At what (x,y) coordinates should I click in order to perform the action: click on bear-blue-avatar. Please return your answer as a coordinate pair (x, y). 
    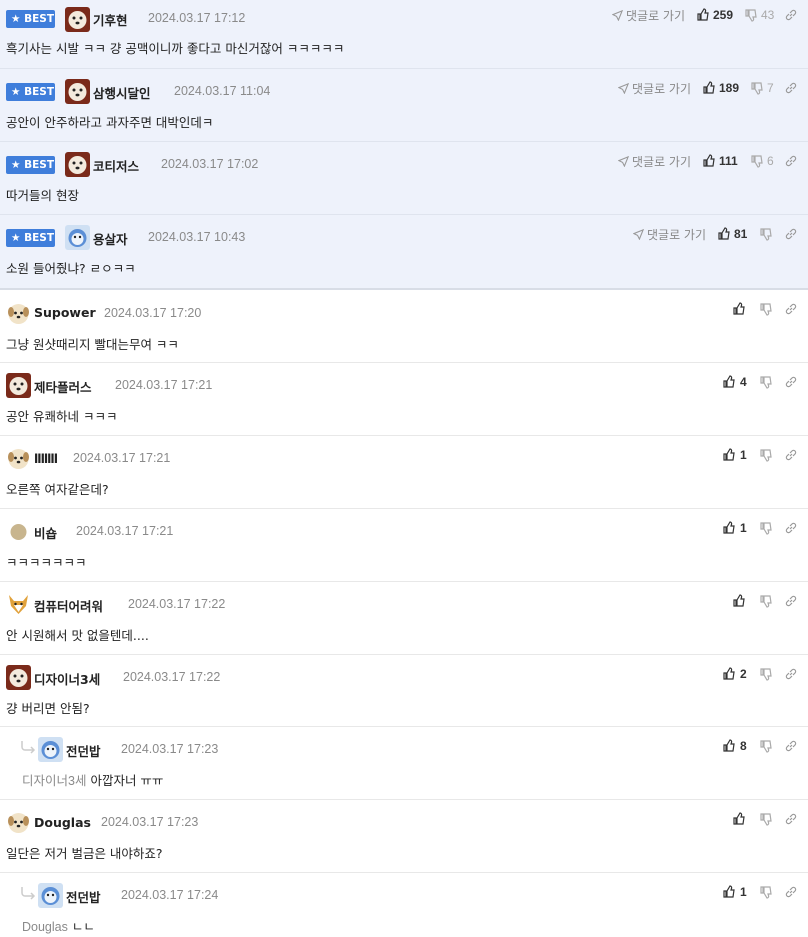
    Looking at the image, I should click on (50, 895).